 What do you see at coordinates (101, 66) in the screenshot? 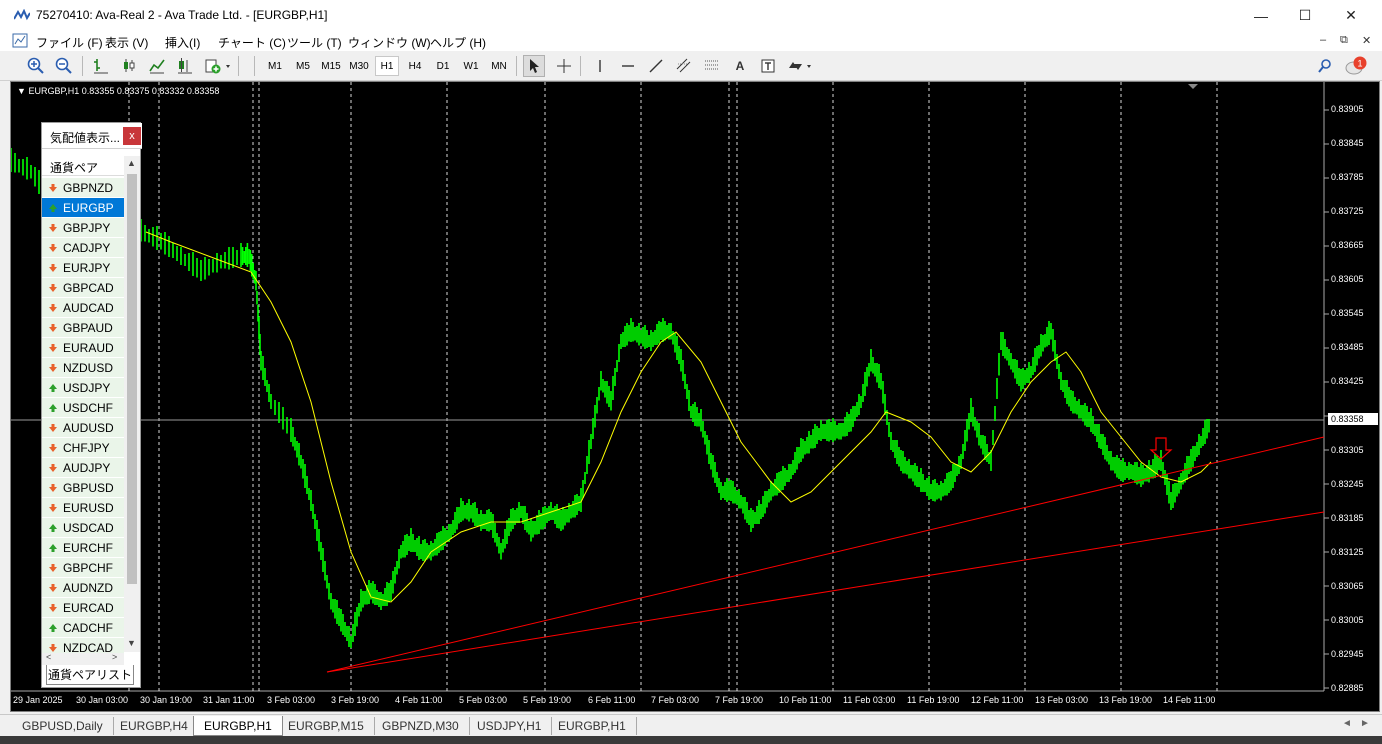
I see `bar-chart-button` at bounding box center [101, 66].